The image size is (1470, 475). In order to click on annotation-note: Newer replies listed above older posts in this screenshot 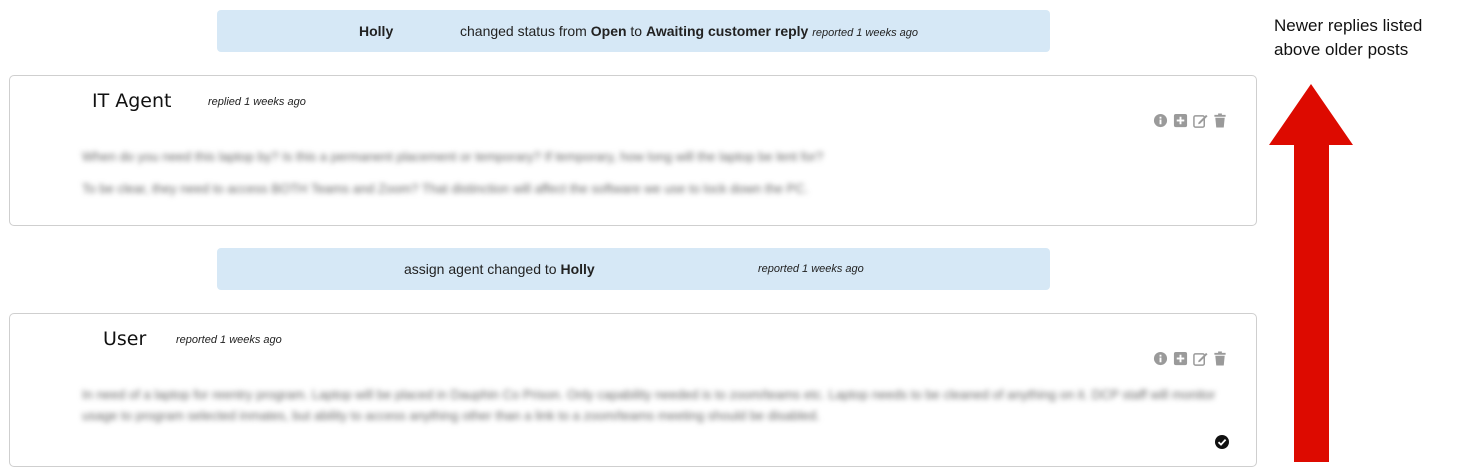, I will do `click(1348, 38)`.